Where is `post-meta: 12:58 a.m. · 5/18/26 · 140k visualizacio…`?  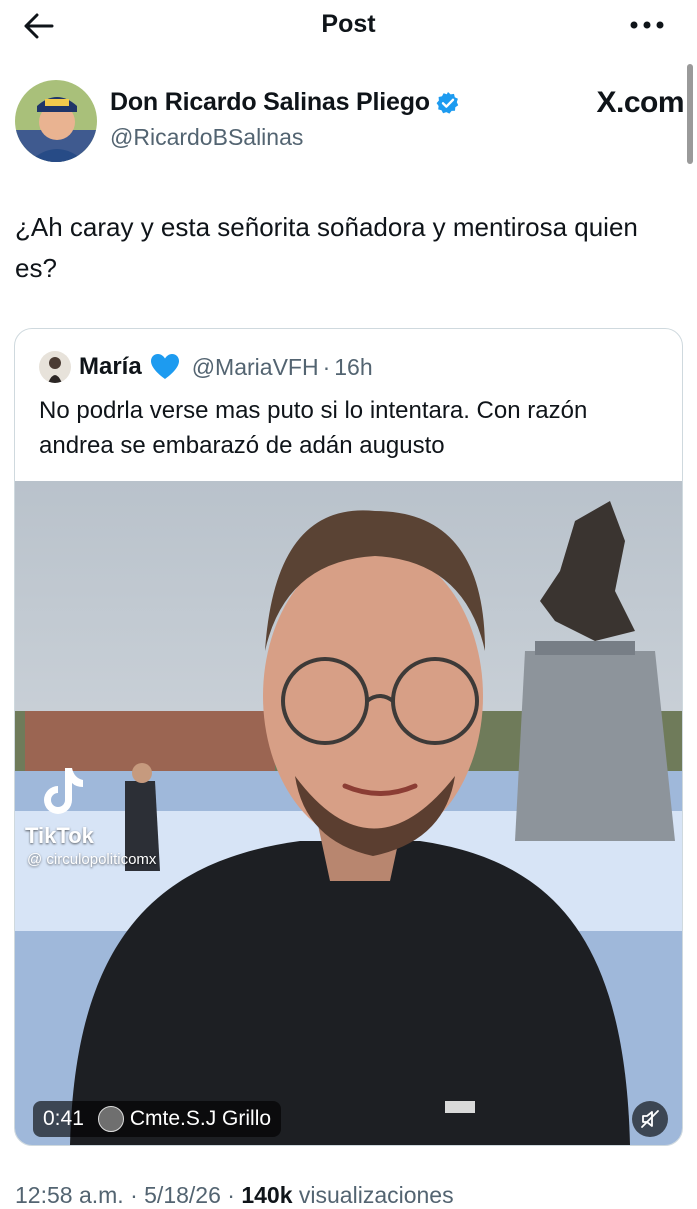 post-meta: 12:58 a.m. · 5/18/26 · 140k visualizacio… is located at coordinates (234, 1195).